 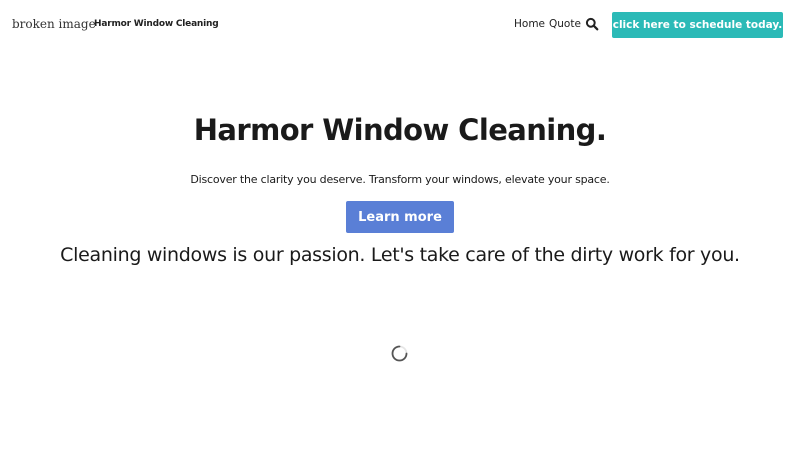 What do you see at coordinates (156, 24) in the screenshot?
I see `brand-name: Harmor Window Cleaning` at bounding box center [156, 24].